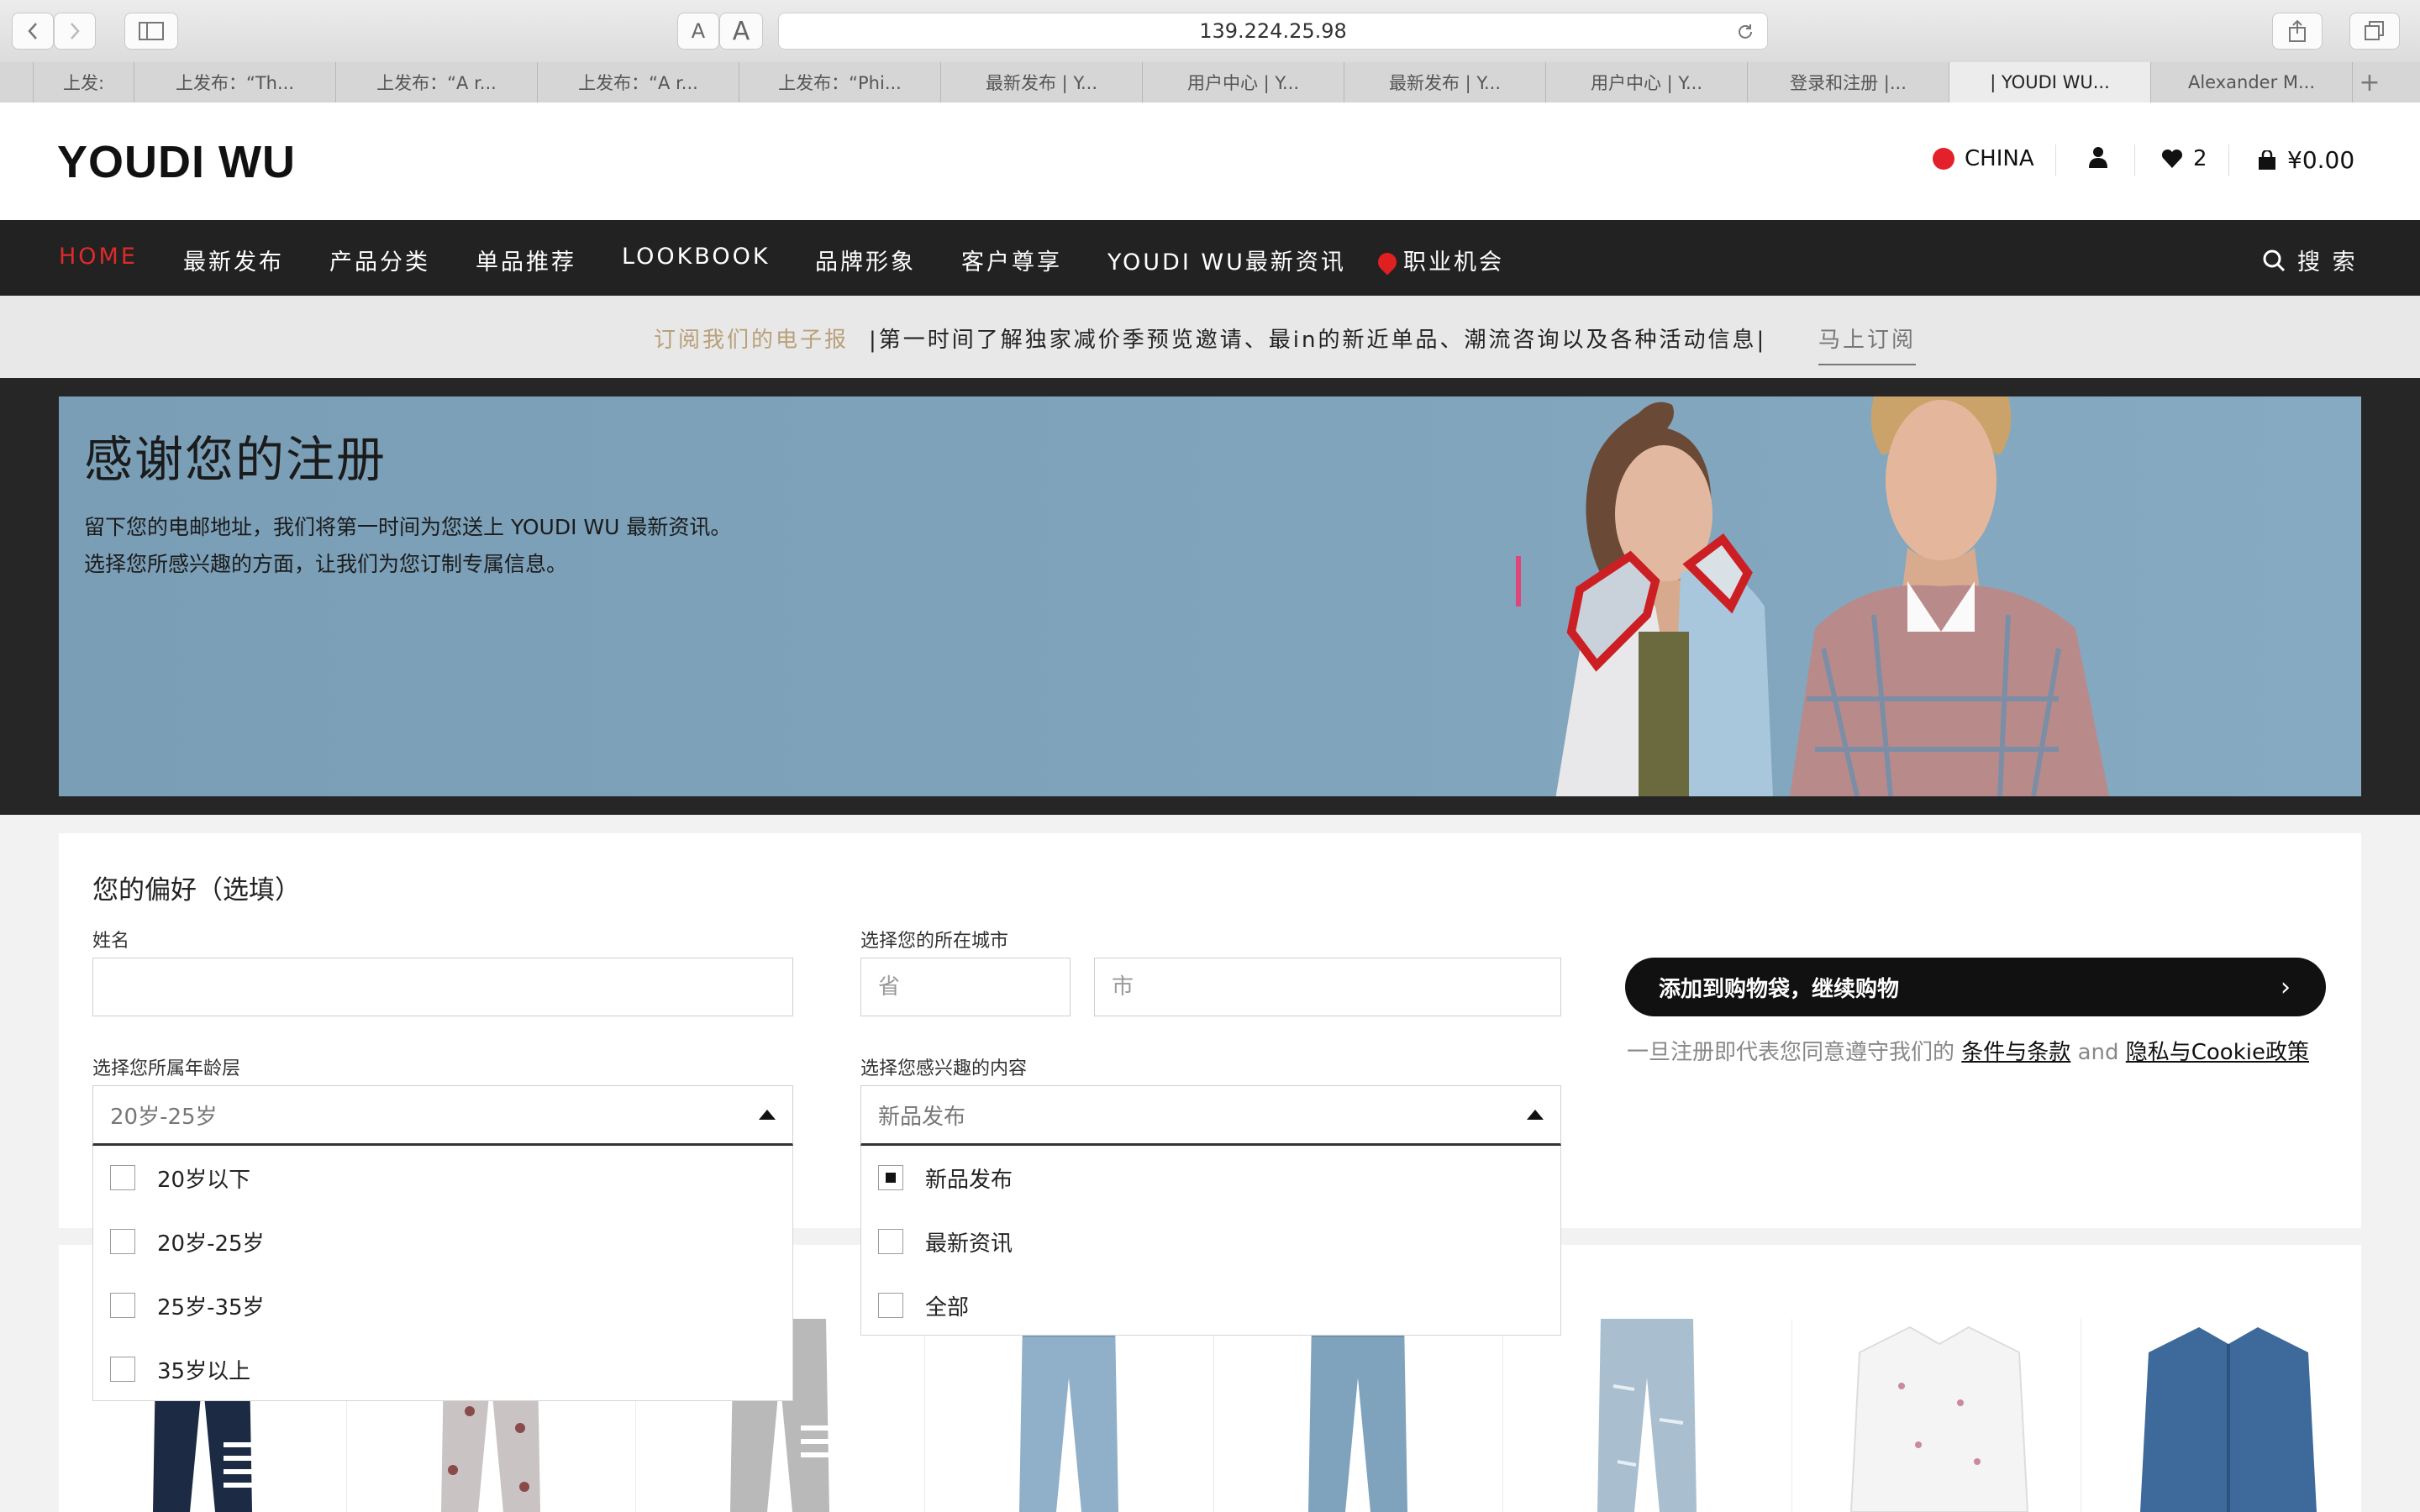  I want to click on nav-categories: 产品分类, so click(379, 260).